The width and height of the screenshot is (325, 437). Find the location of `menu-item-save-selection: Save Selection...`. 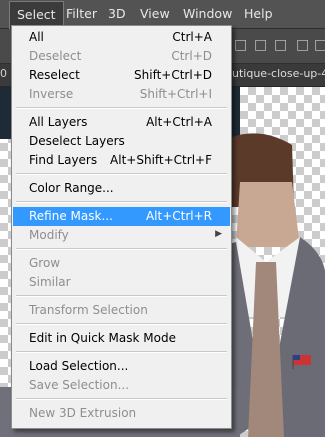

menu-item-save-selection: Save Selection... is located at coordinates (121, 385).